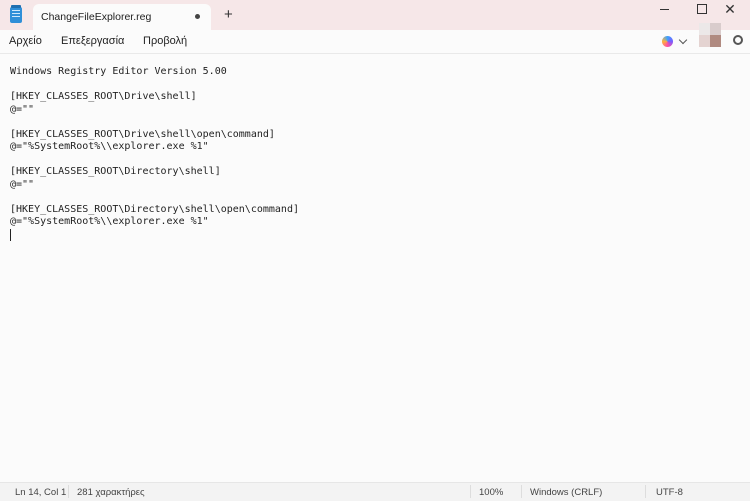 This screenshot has height=501, width=750. I want to click on menu-bar: Αρχείο Επεξεργασία Προβολή, so click(375, 42).